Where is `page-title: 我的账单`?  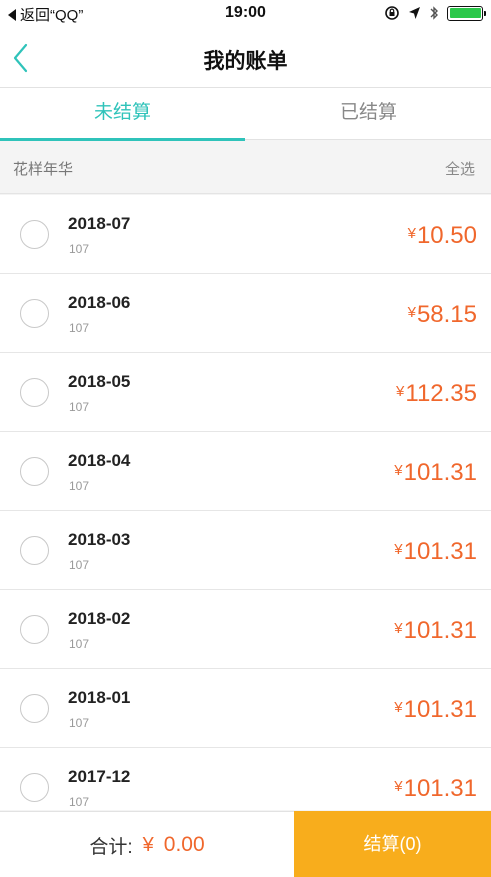
page-title: 我的账单 is located at coordinates (245, 61).